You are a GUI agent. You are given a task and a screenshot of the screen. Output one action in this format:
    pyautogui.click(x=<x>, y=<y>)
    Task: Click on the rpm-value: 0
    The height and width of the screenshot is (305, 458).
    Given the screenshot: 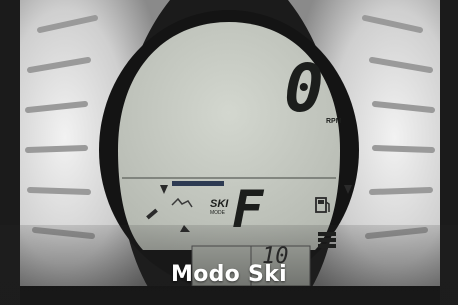 What is the action you would take?
    pyautogui.click(x=304, y=88)
    